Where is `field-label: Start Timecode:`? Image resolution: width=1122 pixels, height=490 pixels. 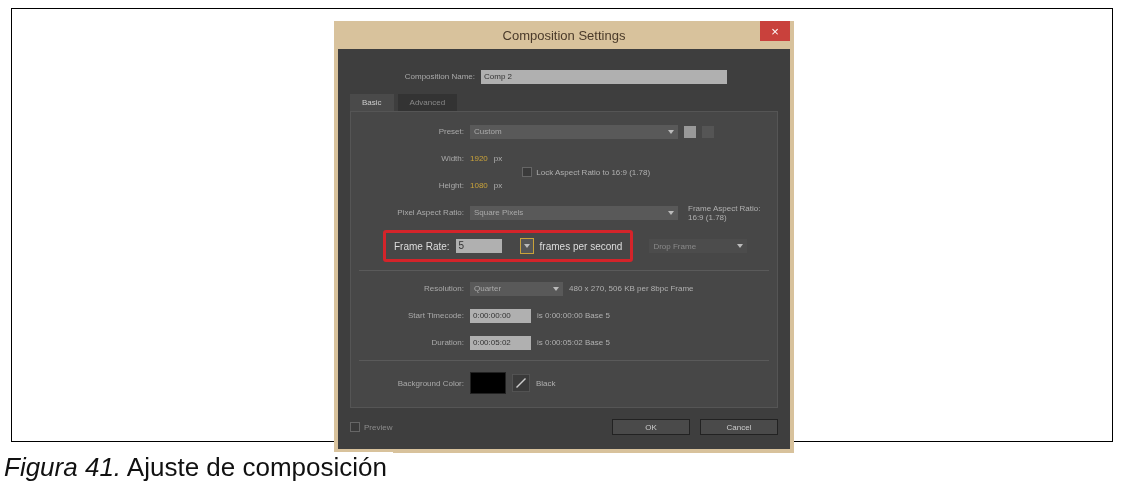
field-label: Start Timecode: is located at coordinates (435, 315).